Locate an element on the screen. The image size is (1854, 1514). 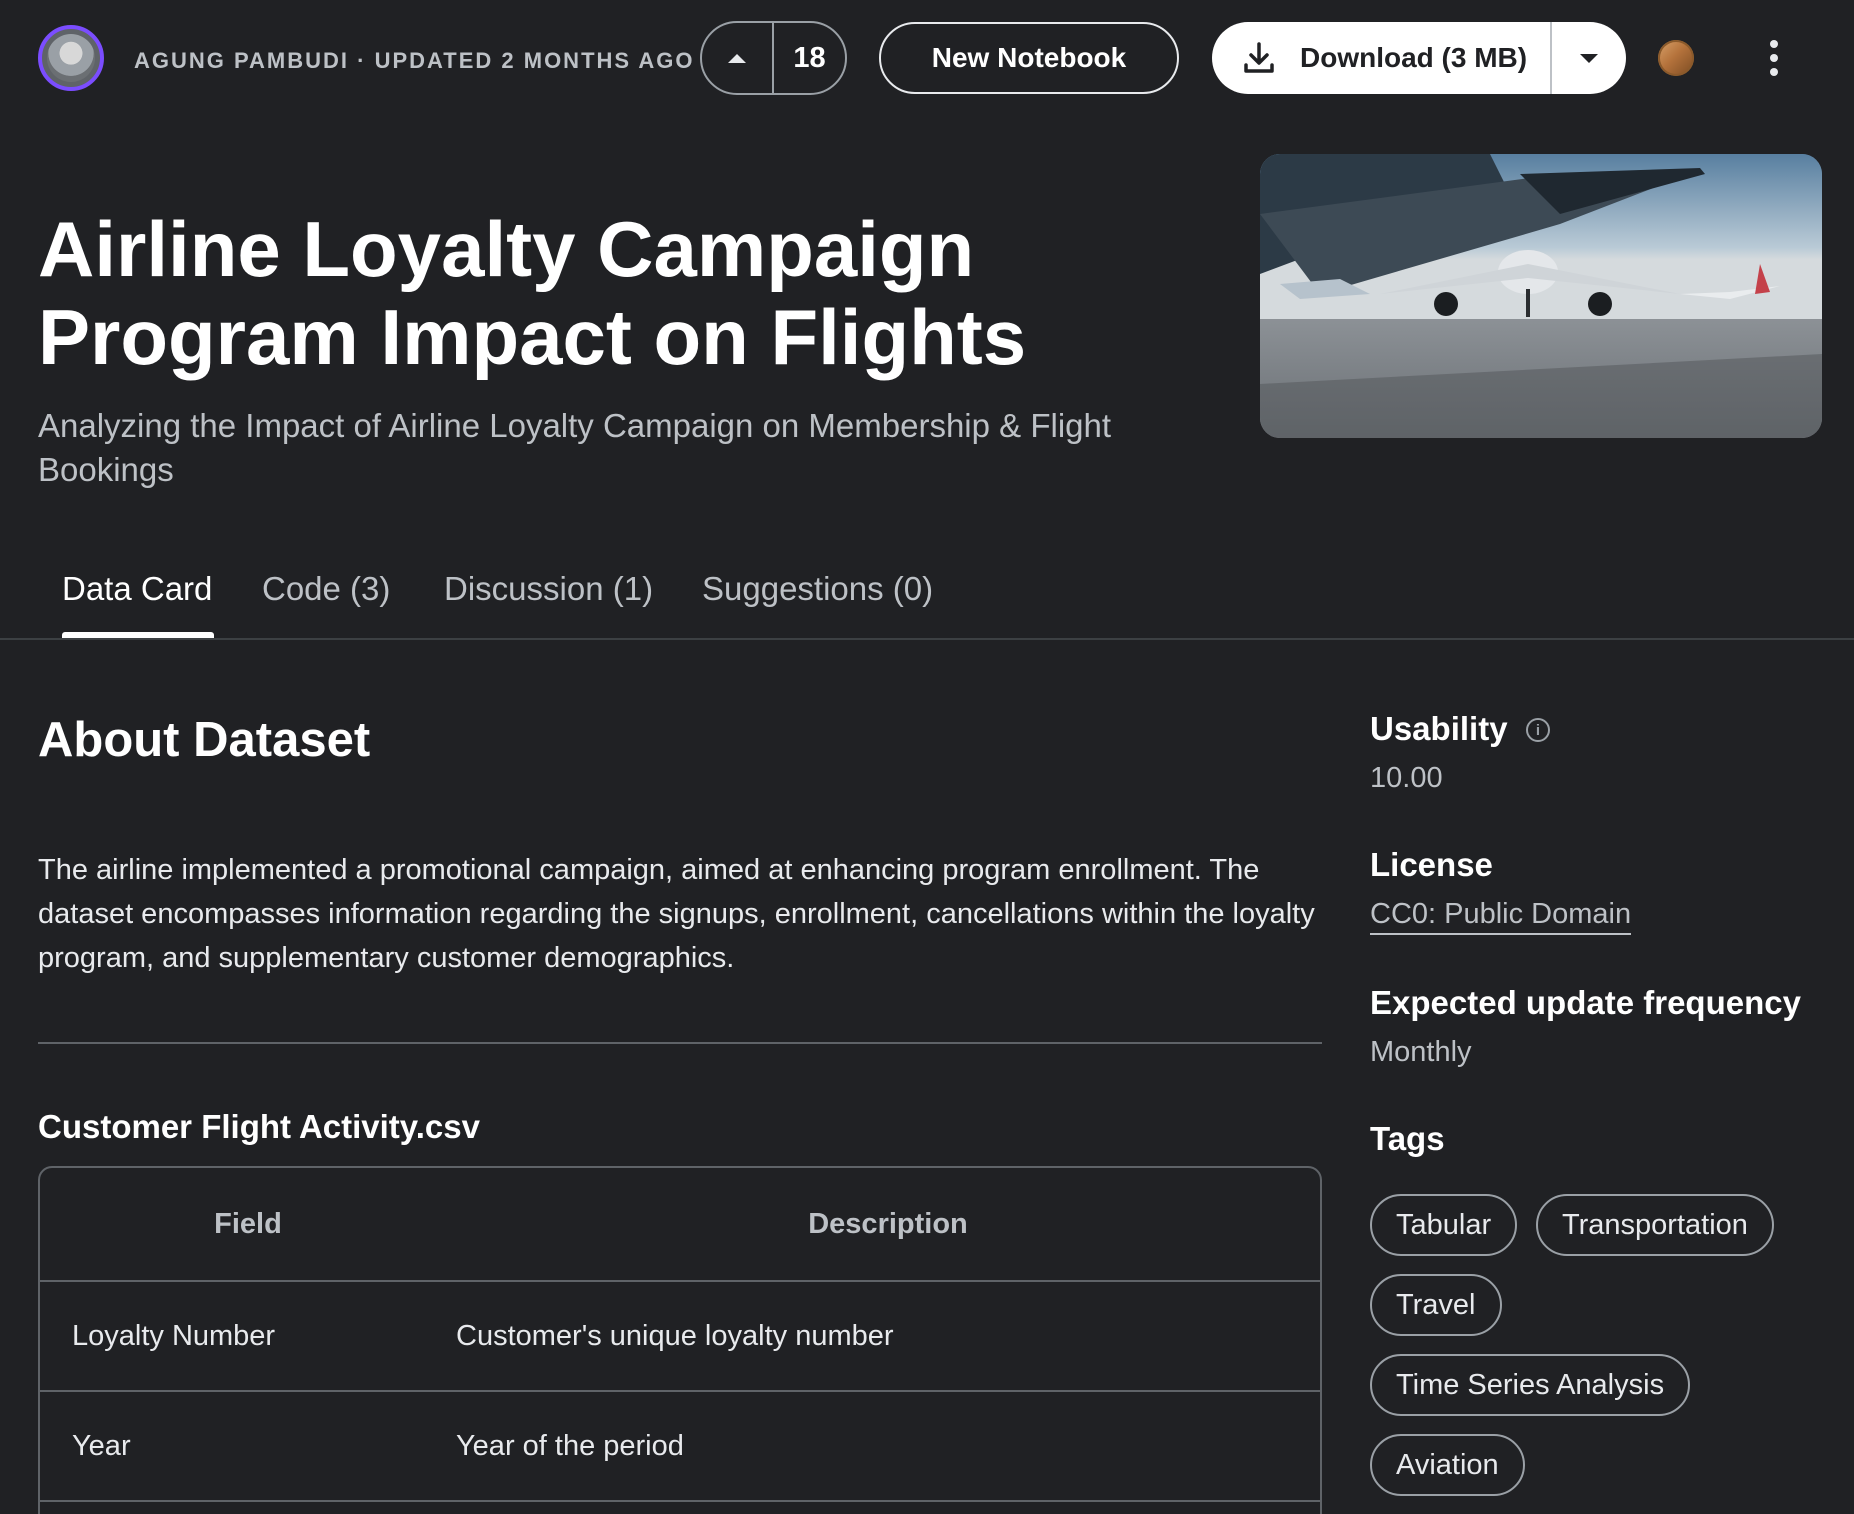
medal-icon is located at coordinates (1676, 58).